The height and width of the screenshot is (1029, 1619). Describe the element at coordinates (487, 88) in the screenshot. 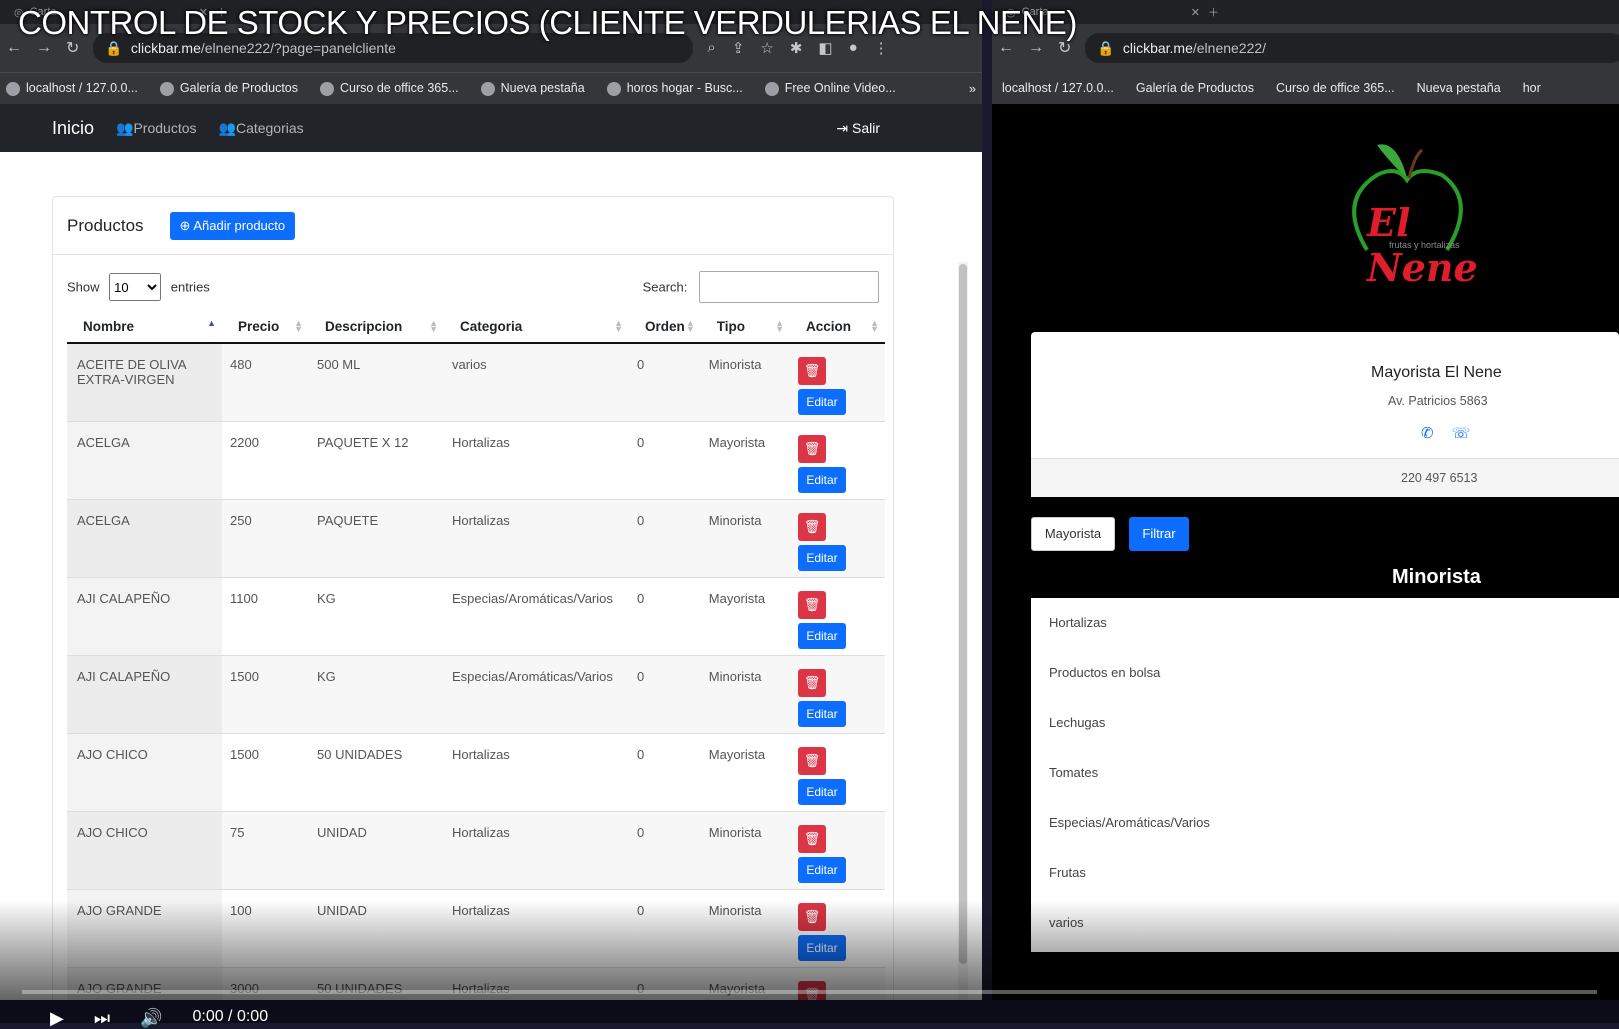

I see `bookmark-favicon-icon` at that location.